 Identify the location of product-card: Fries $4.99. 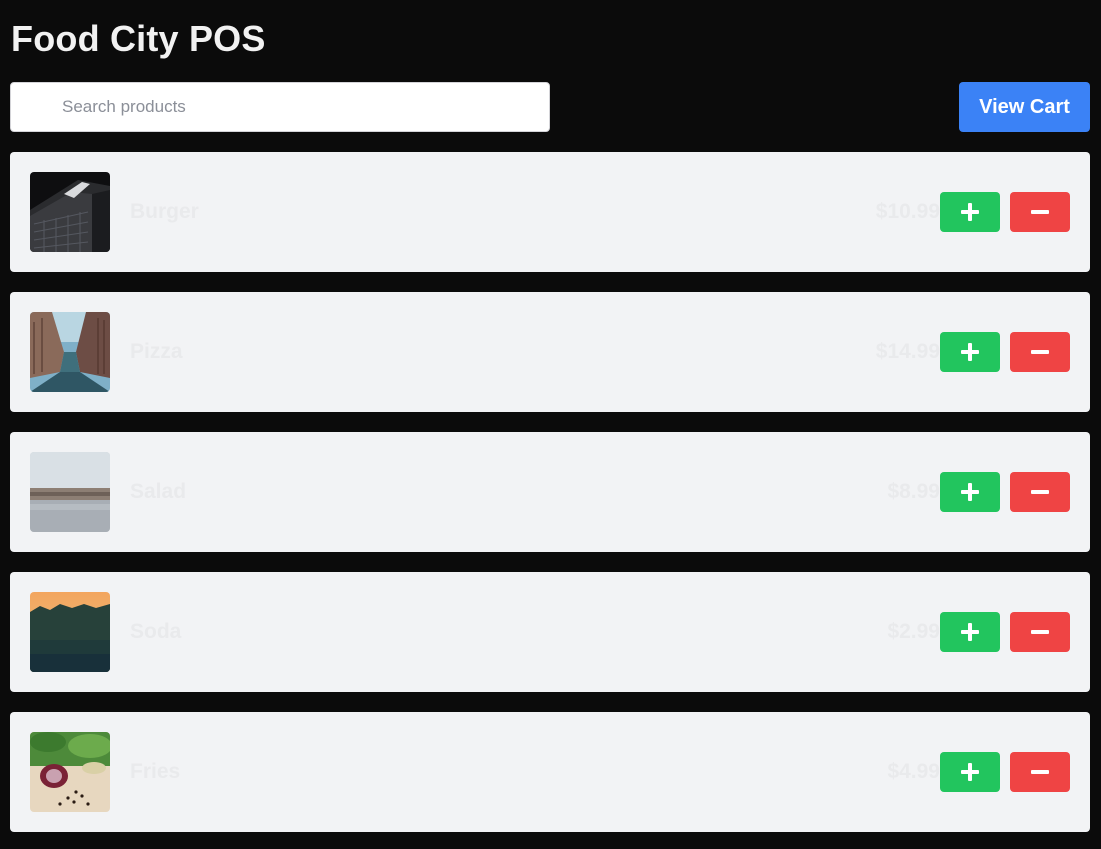
(550, 772).